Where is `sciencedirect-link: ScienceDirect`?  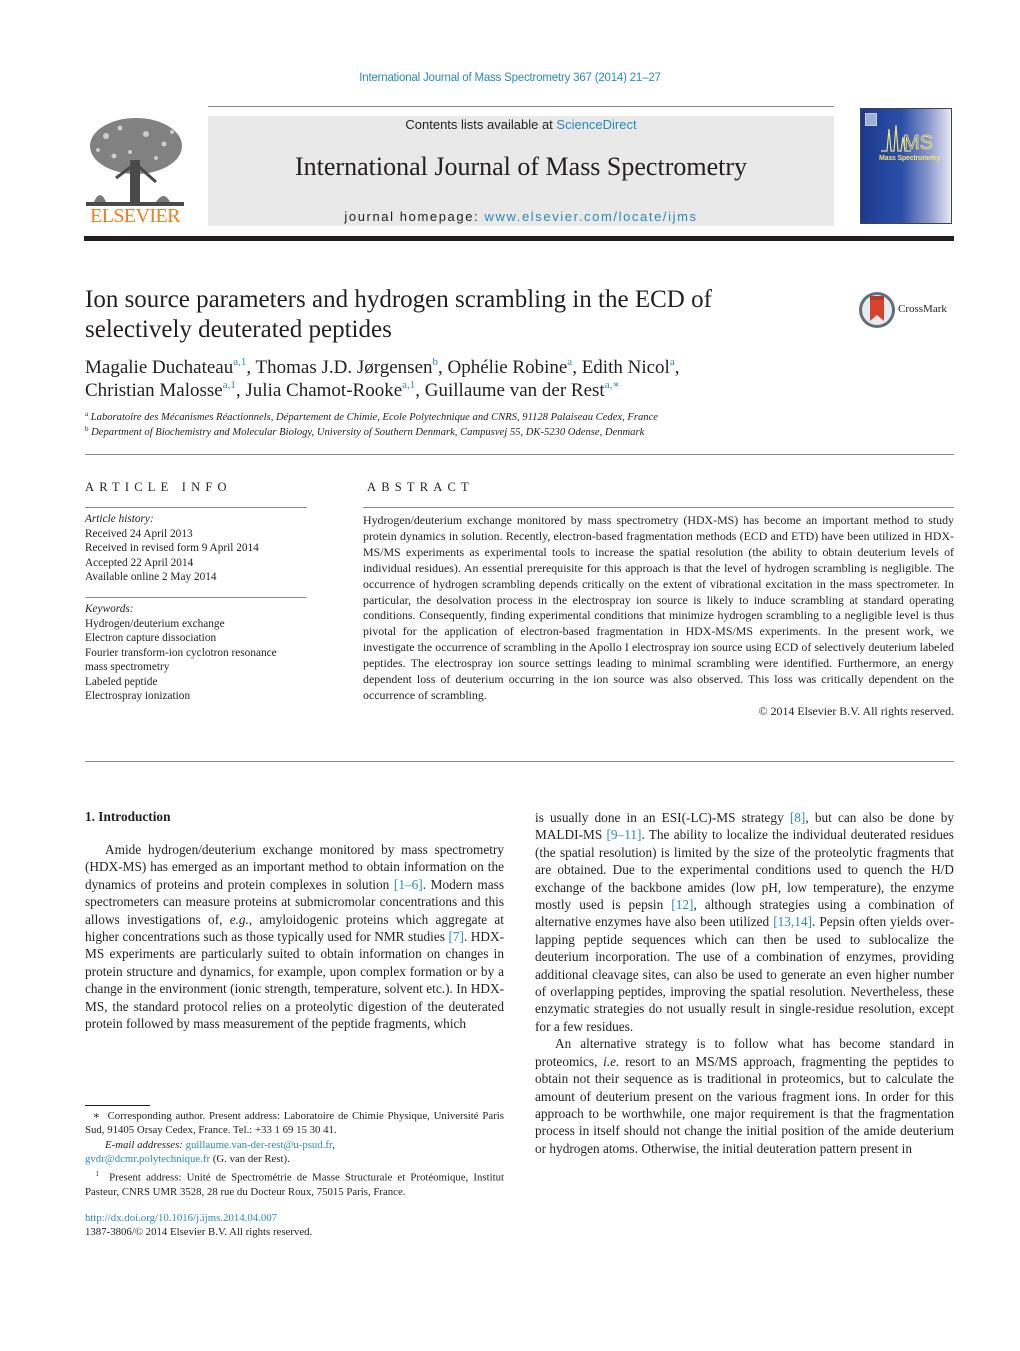 sciencedirect-link: ScienceDirect is located at coordinates (596, 124).